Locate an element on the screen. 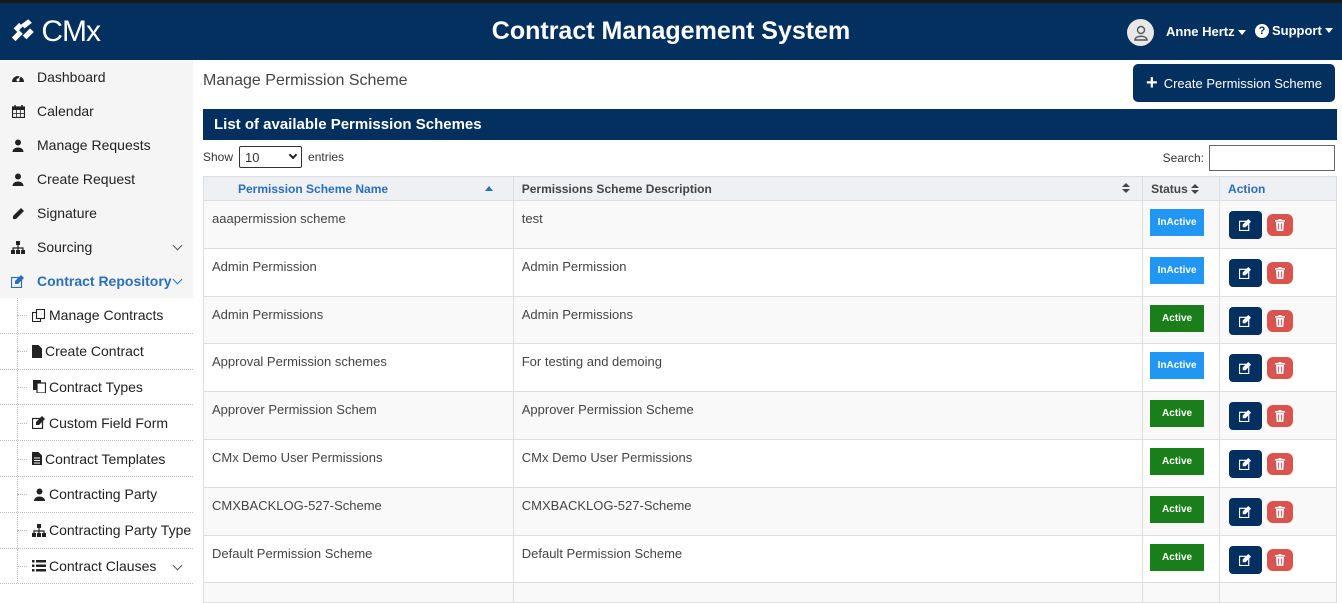 The height and width of the screenshot is (603, 1342). cell-scheme-description: CMx Demo User Permissions is located at coordinates (828, 463).